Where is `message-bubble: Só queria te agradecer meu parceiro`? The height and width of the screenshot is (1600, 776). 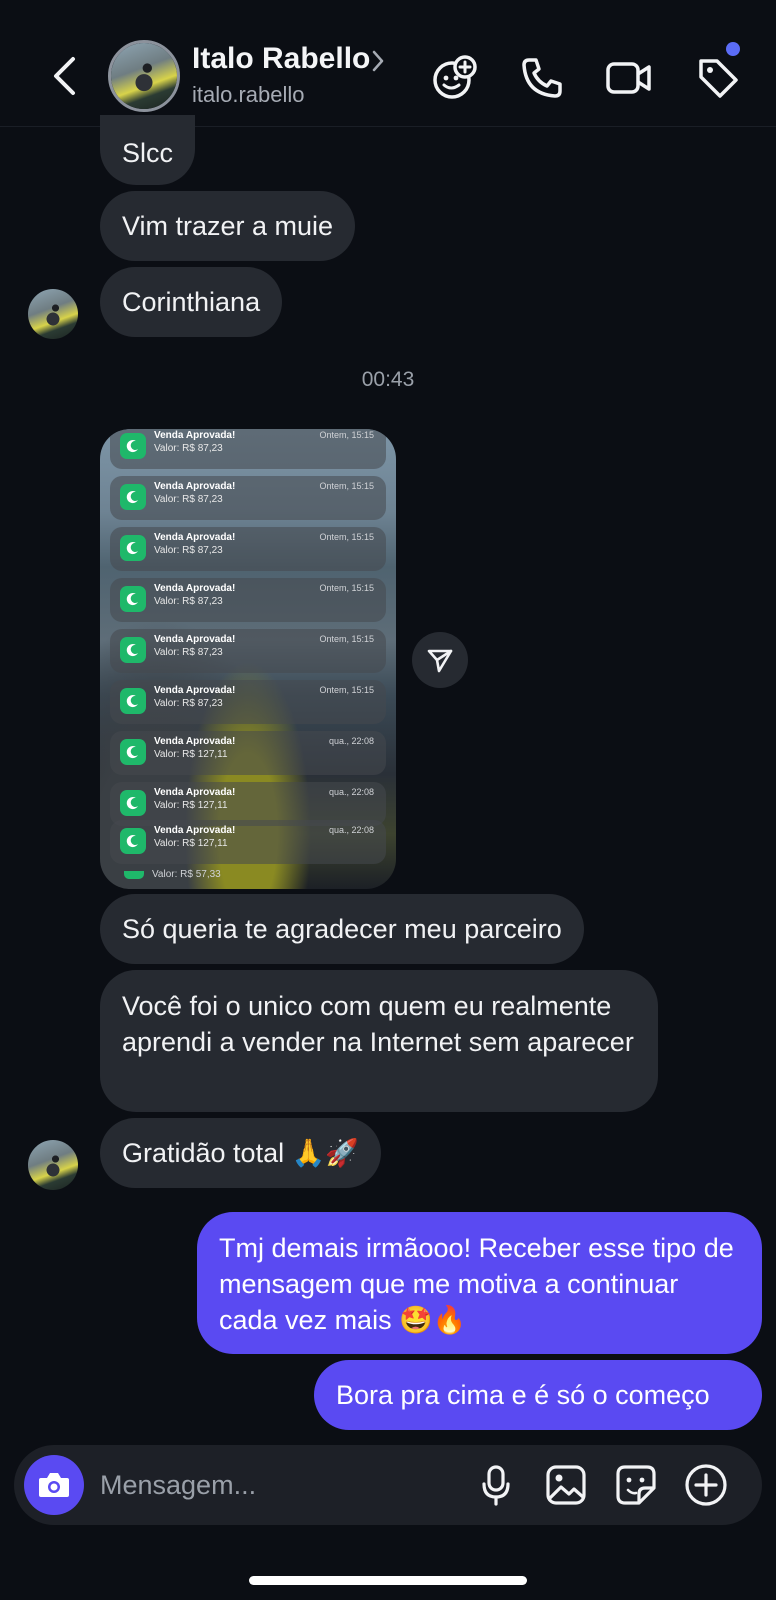 message-bubble: Só queria te agradecer meu parceiro is located at coordinates (342, 929).